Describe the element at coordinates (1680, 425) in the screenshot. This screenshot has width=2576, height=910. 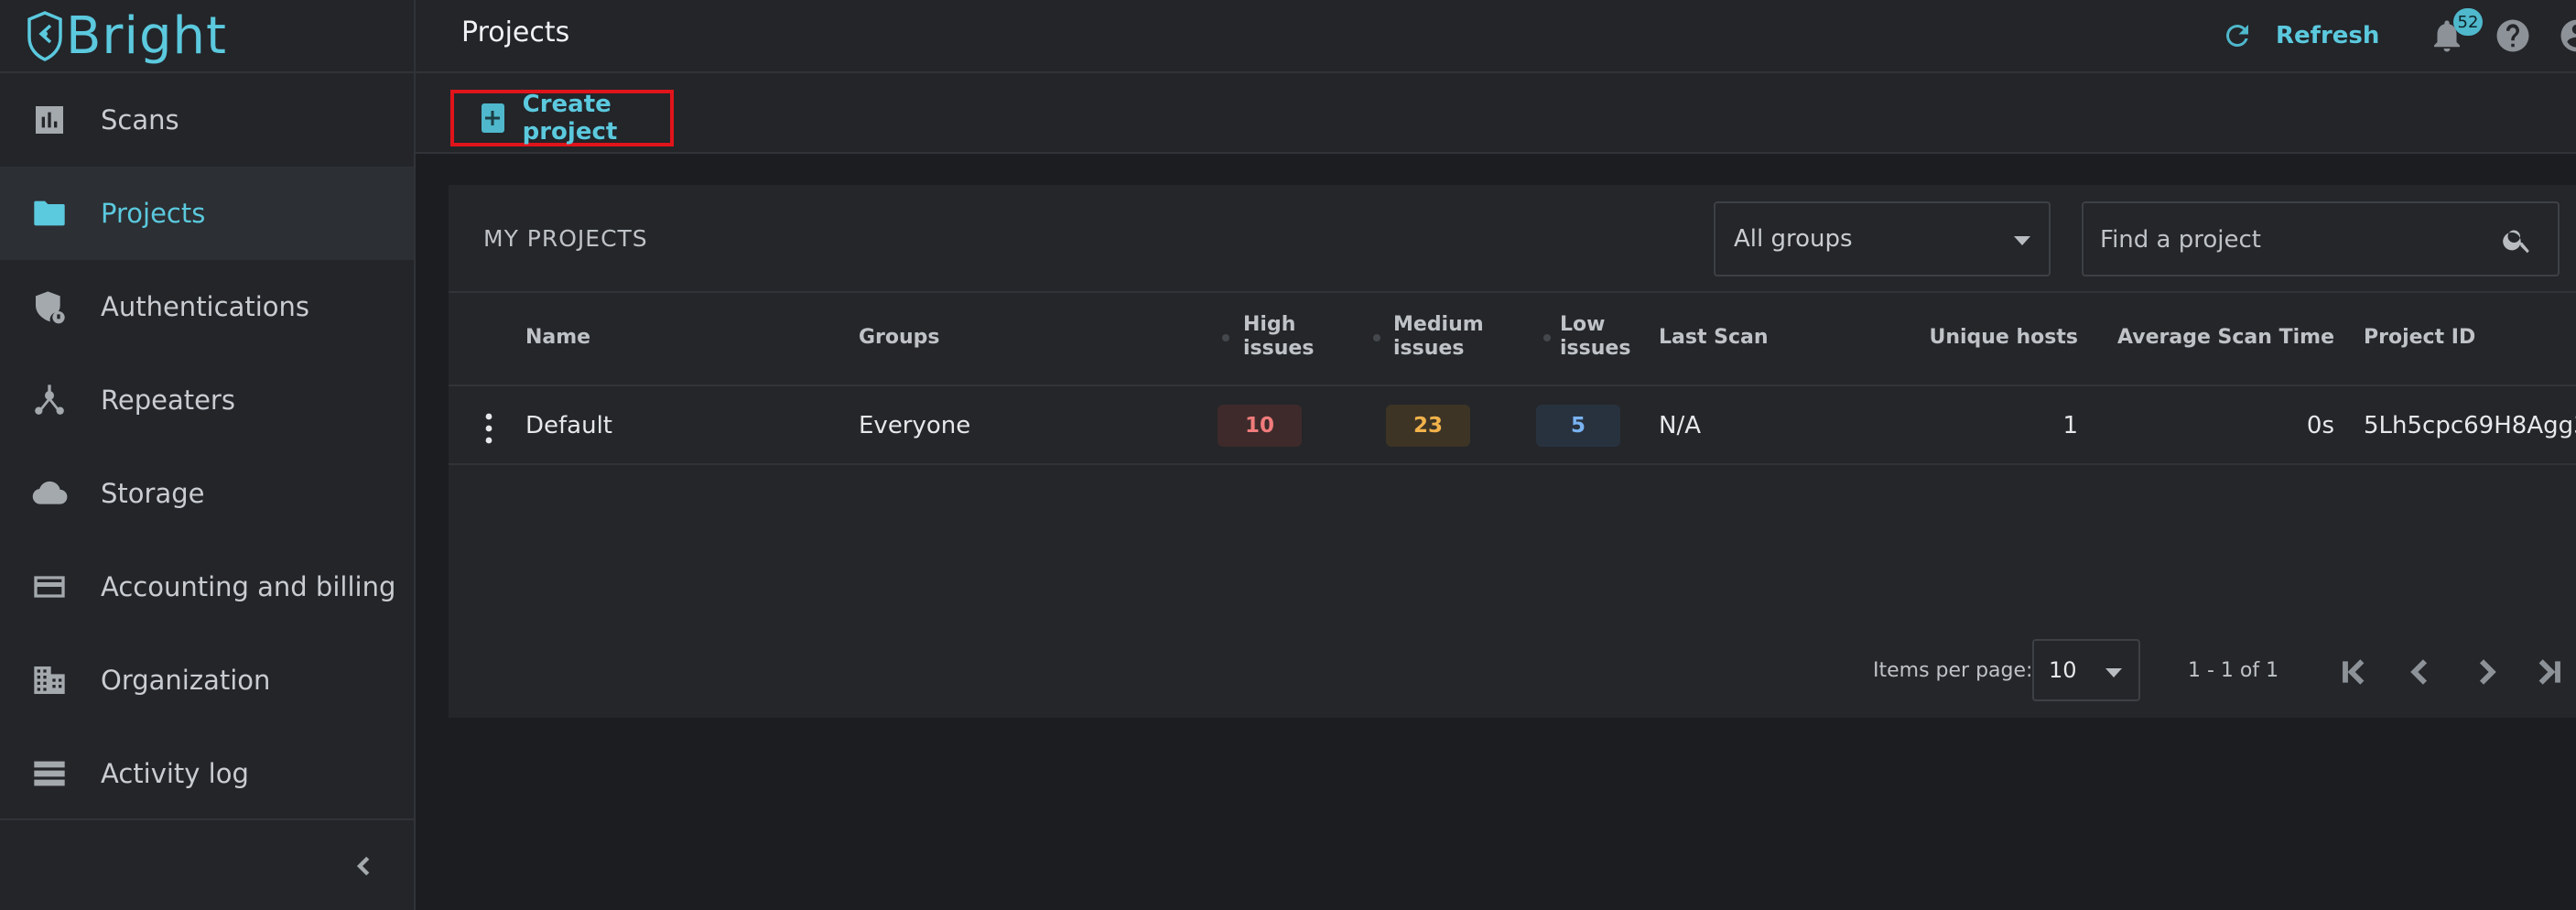
I see `last-scan-value: N/A` at that location.